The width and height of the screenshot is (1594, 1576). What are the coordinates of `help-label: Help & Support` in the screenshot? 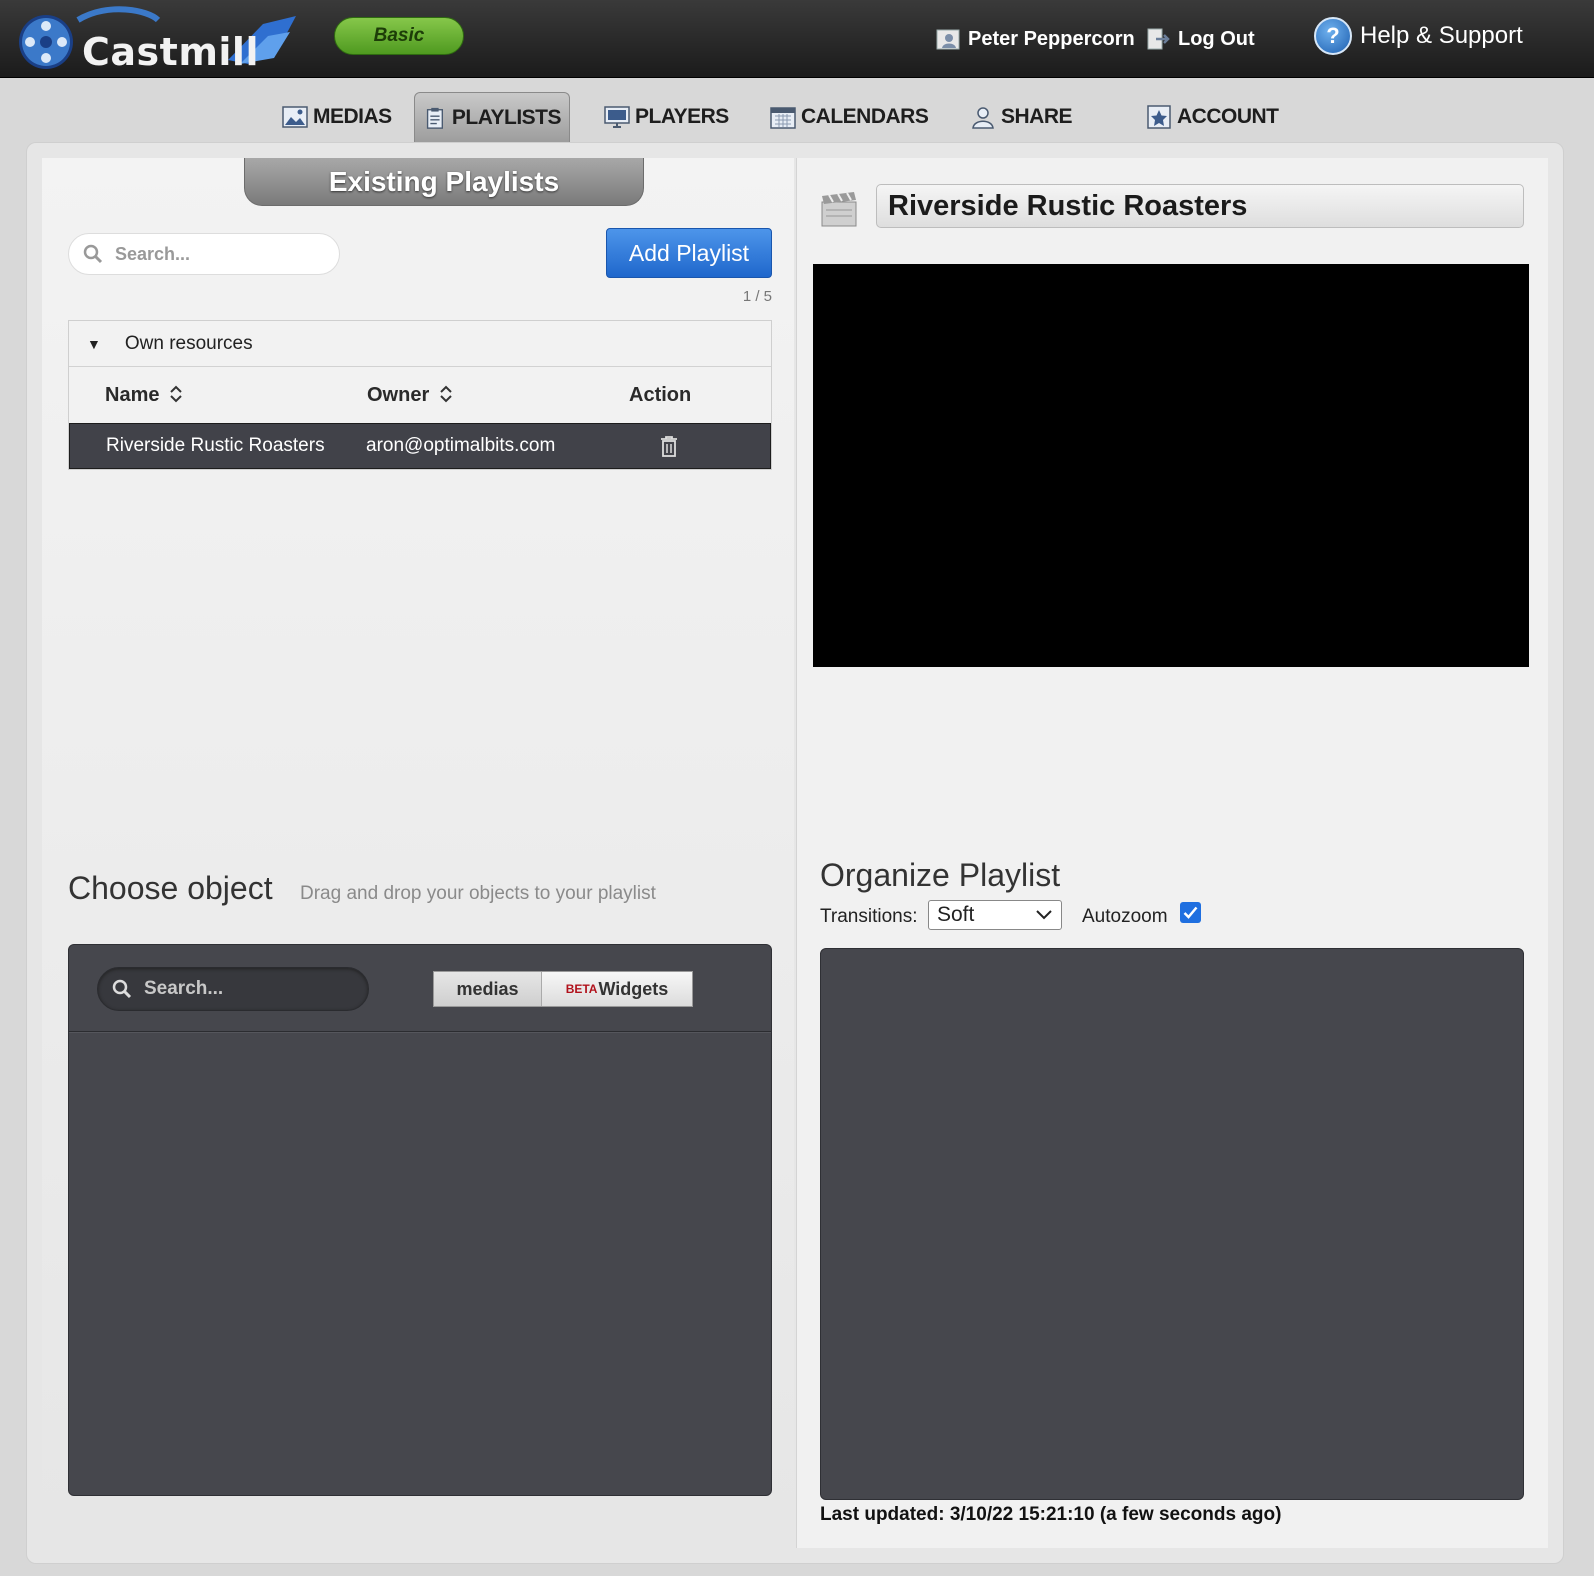 It's located at (1441, 35).